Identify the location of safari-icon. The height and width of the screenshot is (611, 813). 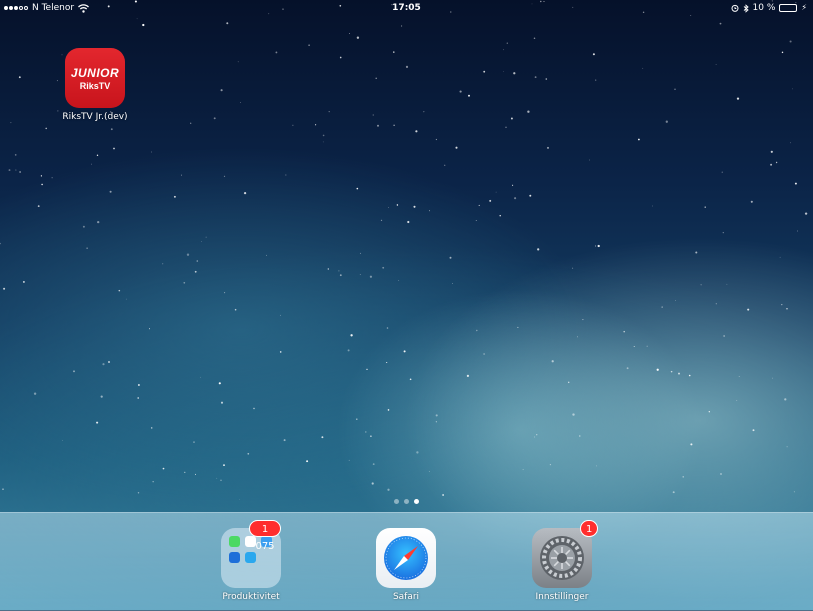
(406, 558).